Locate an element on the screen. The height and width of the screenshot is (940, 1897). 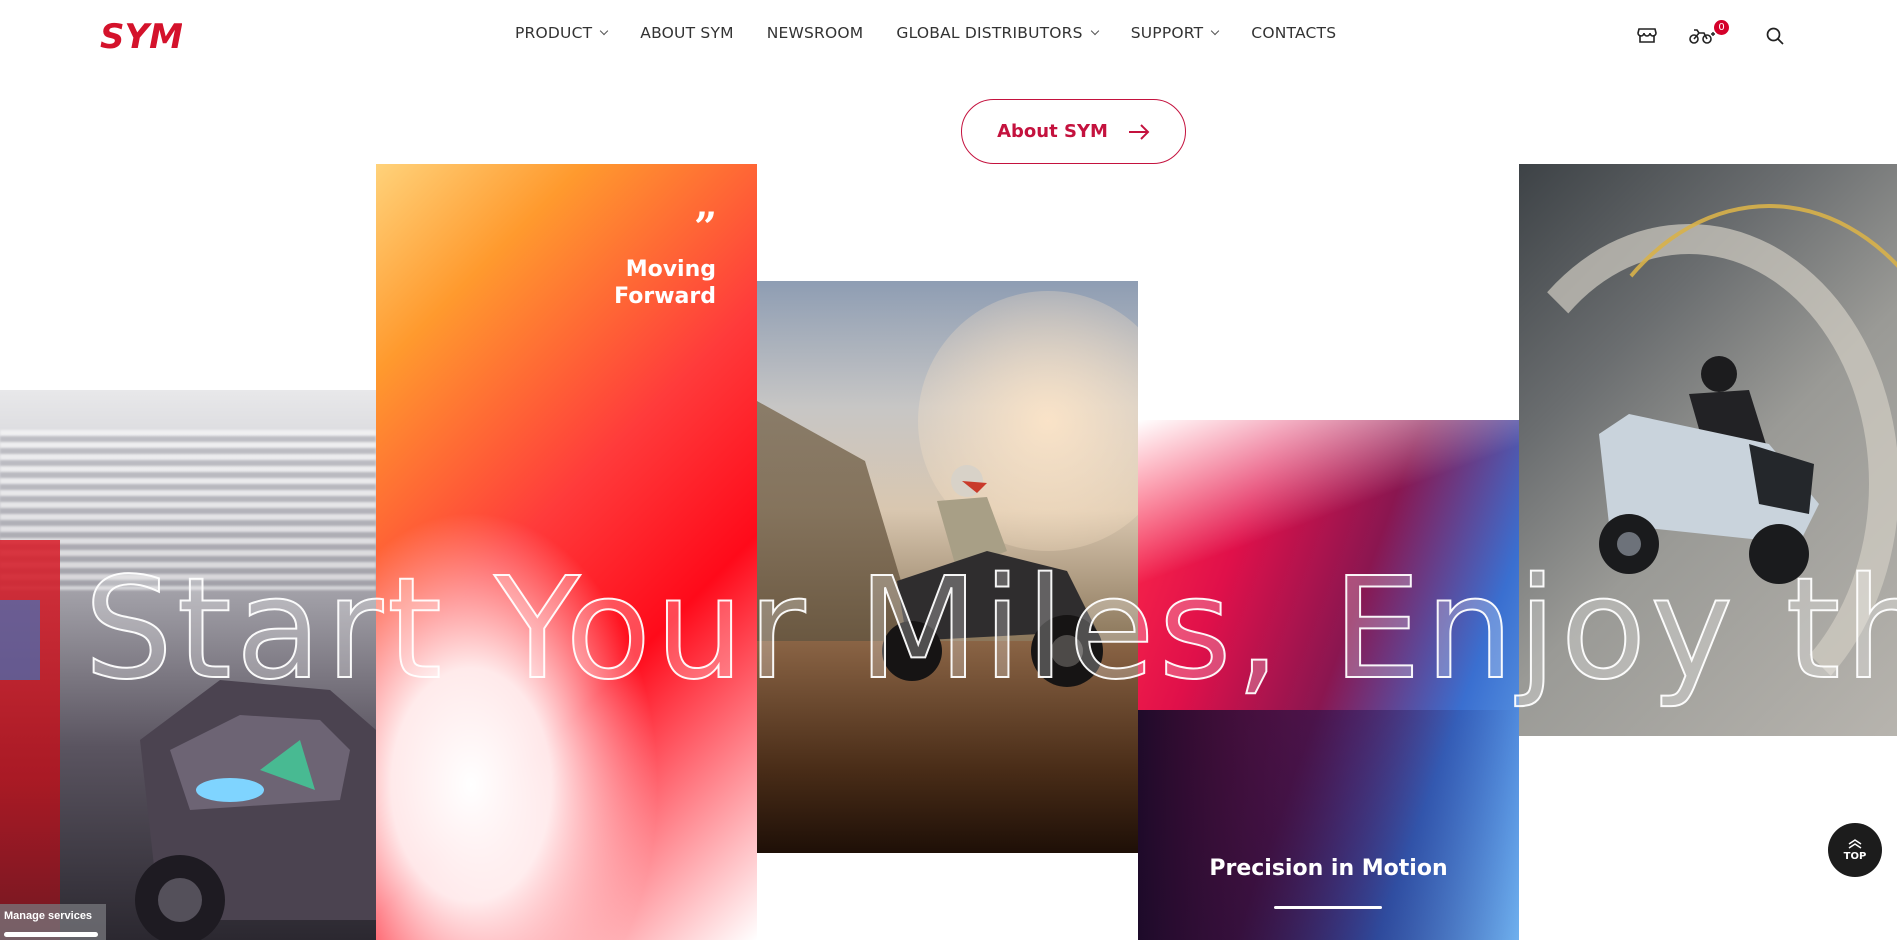
svg-text: SYM is located at coordinates (141, 36).